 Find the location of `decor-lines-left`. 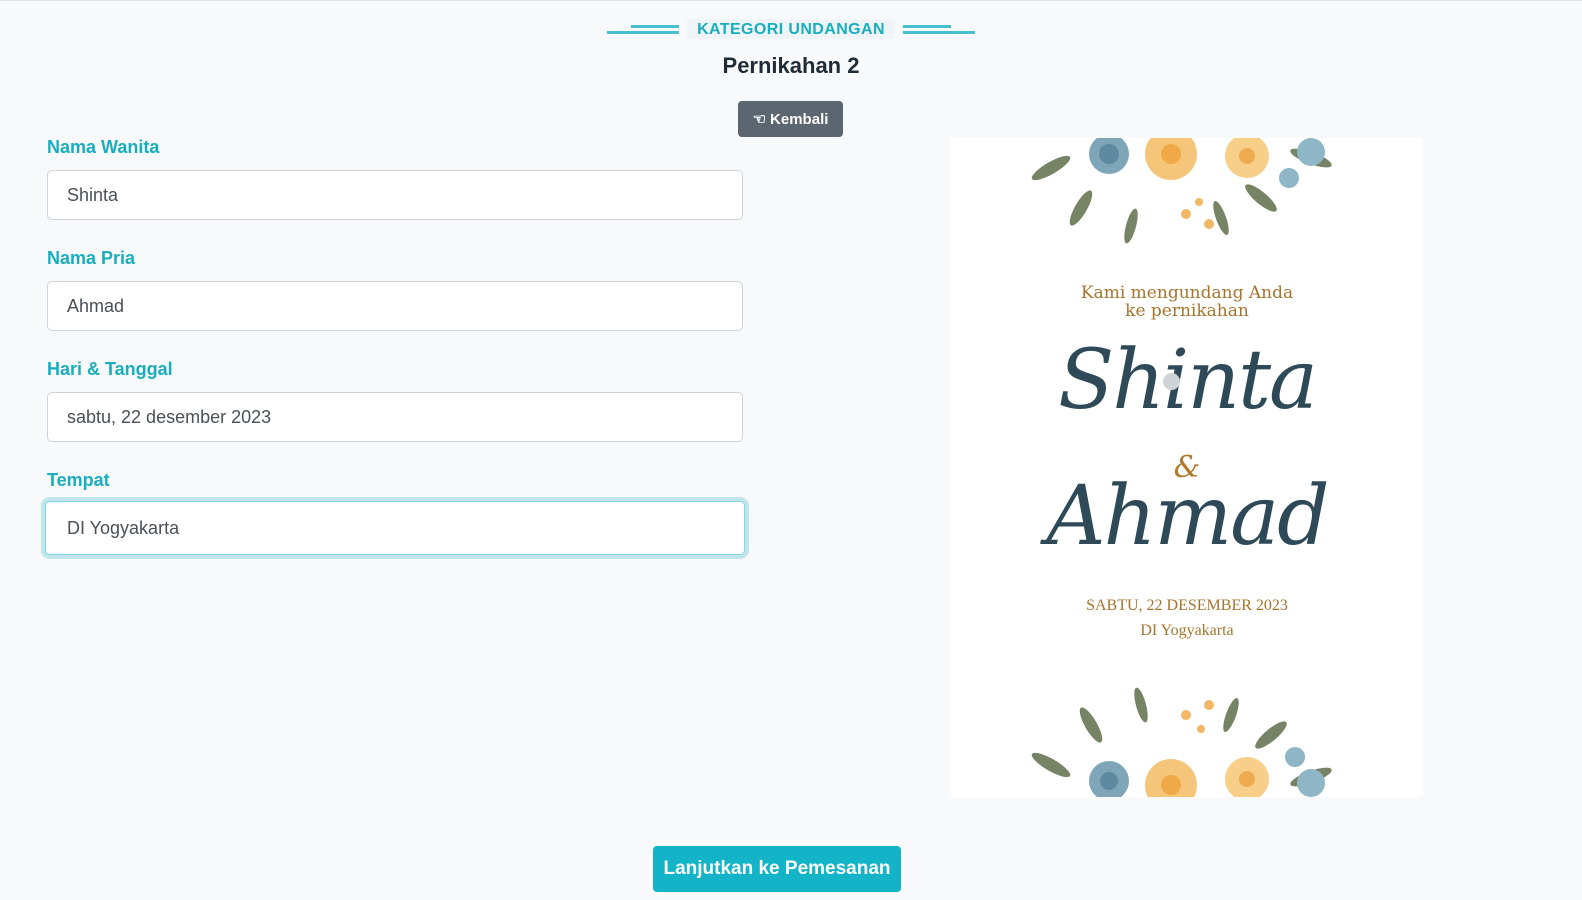

decor-lines-left is located at coordinates (643, 29).